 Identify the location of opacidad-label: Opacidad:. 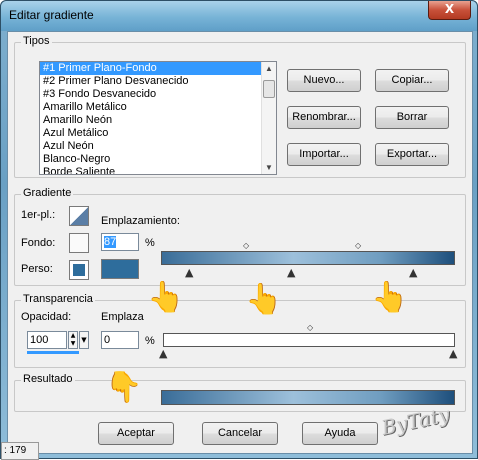
(46, 317).